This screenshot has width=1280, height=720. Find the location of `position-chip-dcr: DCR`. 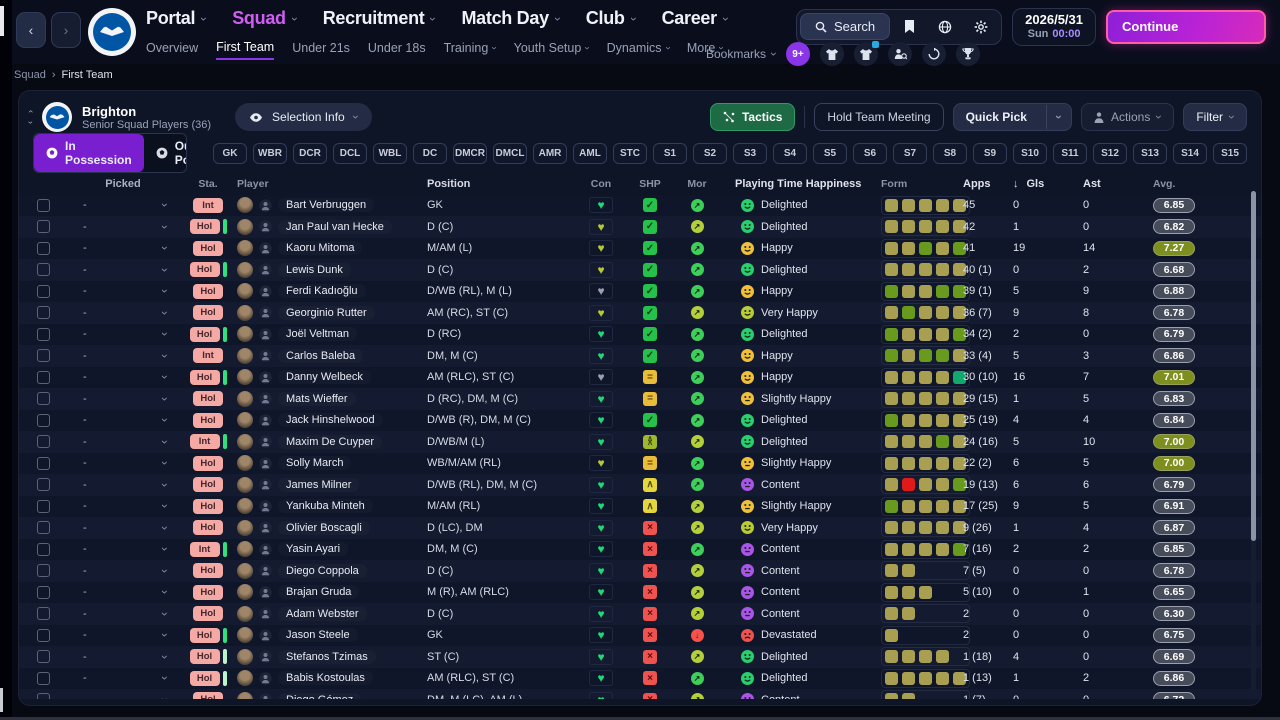

position-chip-dcr: DCR is located at coordinates (310, 153).